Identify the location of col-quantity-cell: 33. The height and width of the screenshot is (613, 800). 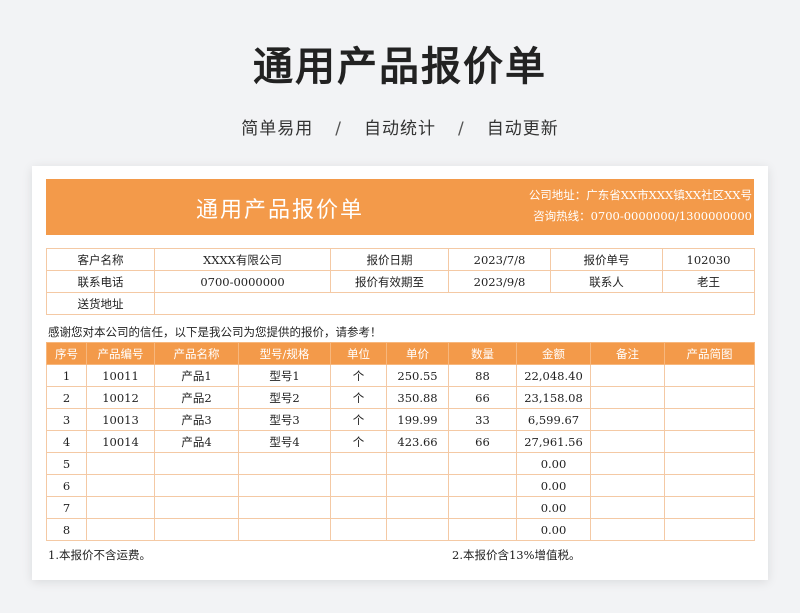
(482, 419).